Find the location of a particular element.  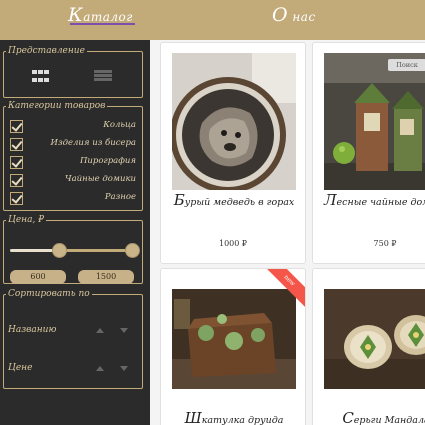

product-title: Серьги Мандала is located at coordinates (372, 418).